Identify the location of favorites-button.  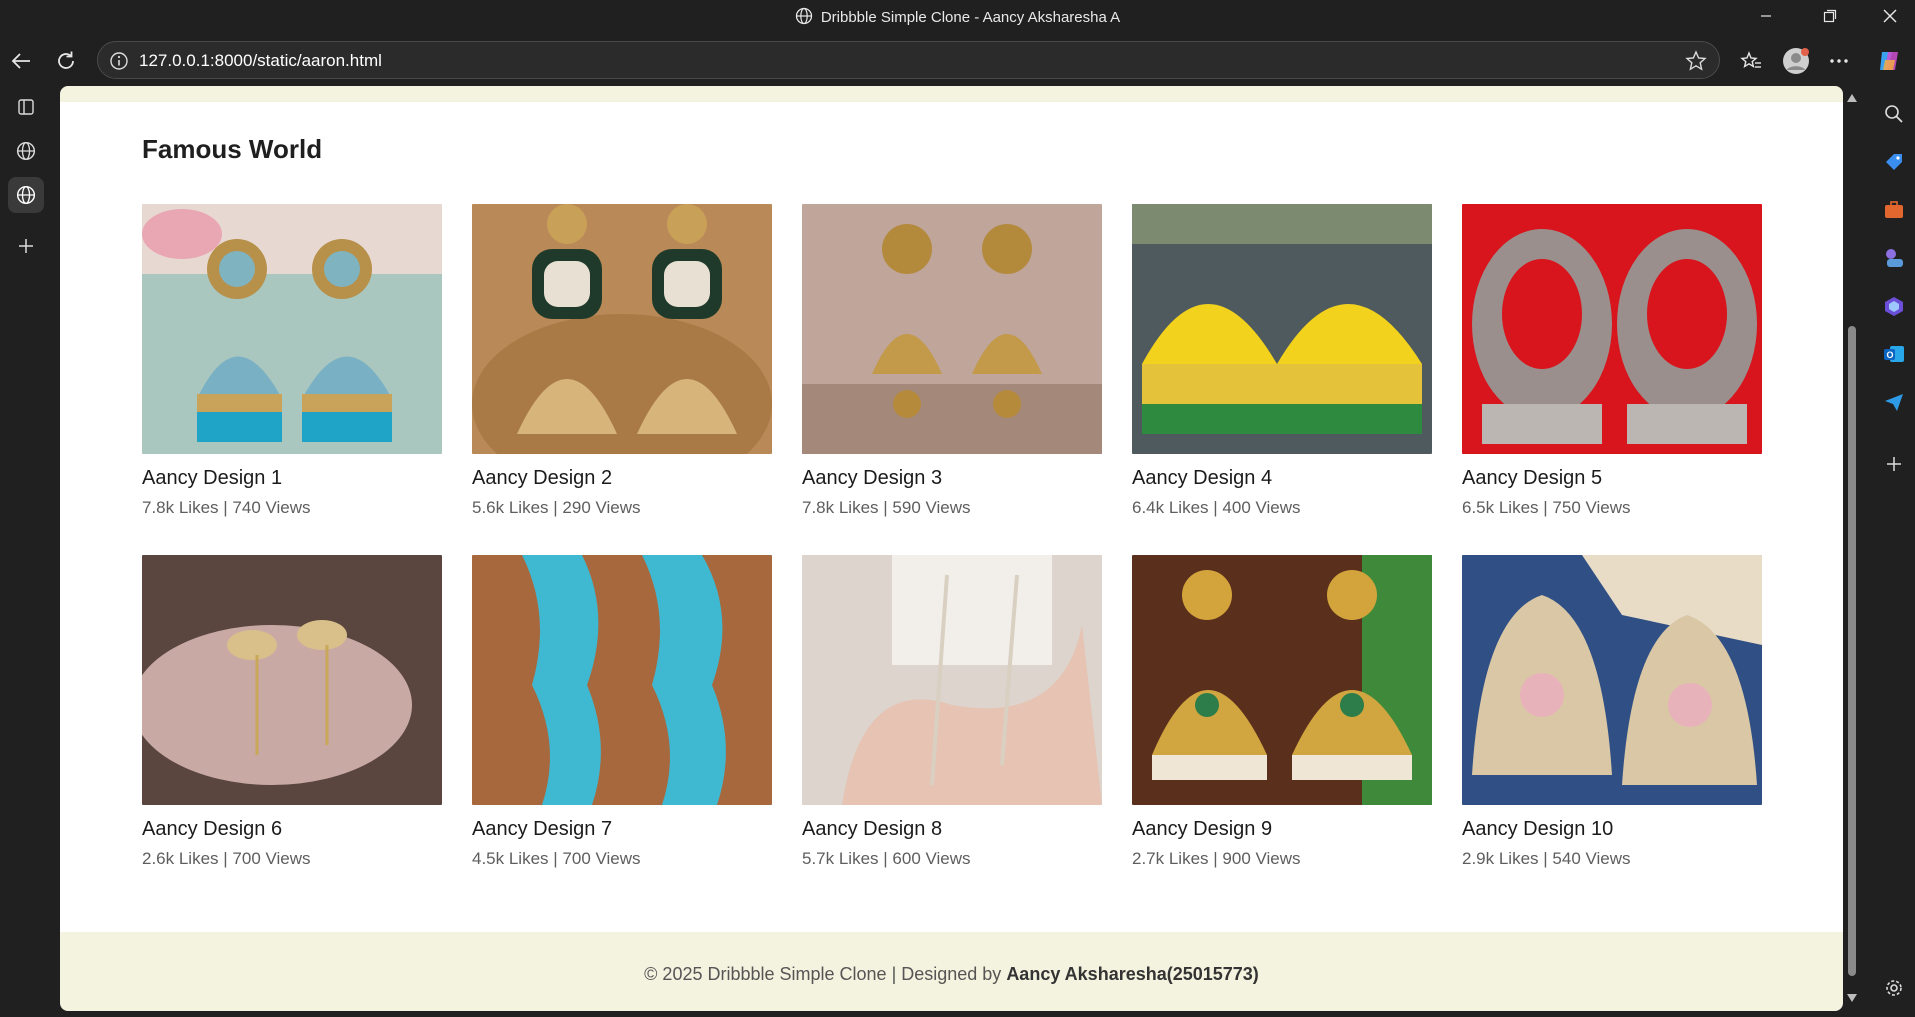
(1751, 61).